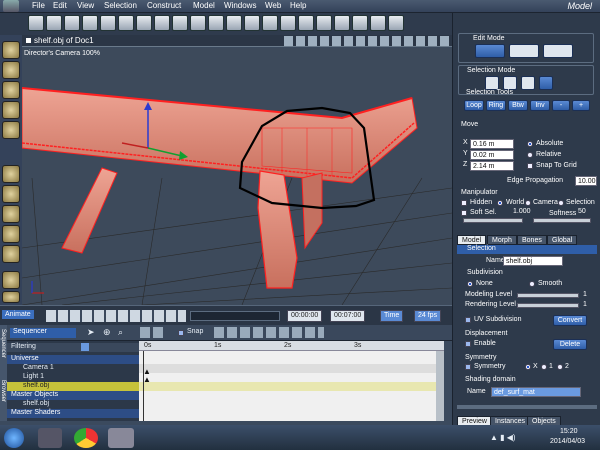 Image resolution: width=600 pixels, height=450 pixels. I want to click on fps-select: 24 fps, so click(428, 316).